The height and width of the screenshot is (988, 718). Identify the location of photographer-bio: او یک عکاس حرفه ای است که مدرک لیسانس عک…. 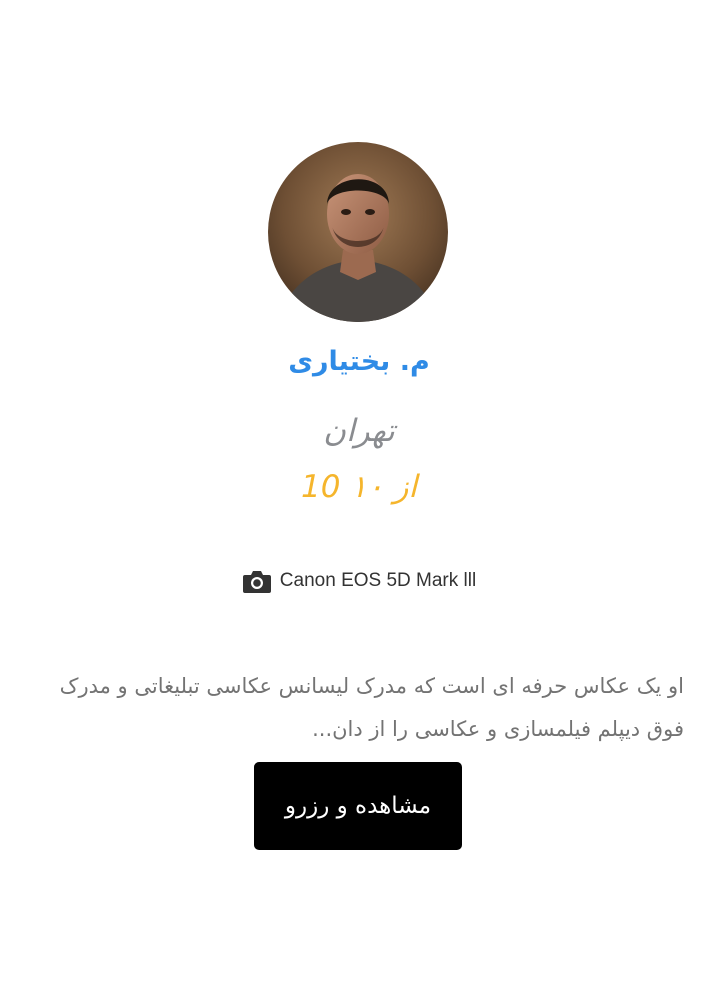
(371, 707).